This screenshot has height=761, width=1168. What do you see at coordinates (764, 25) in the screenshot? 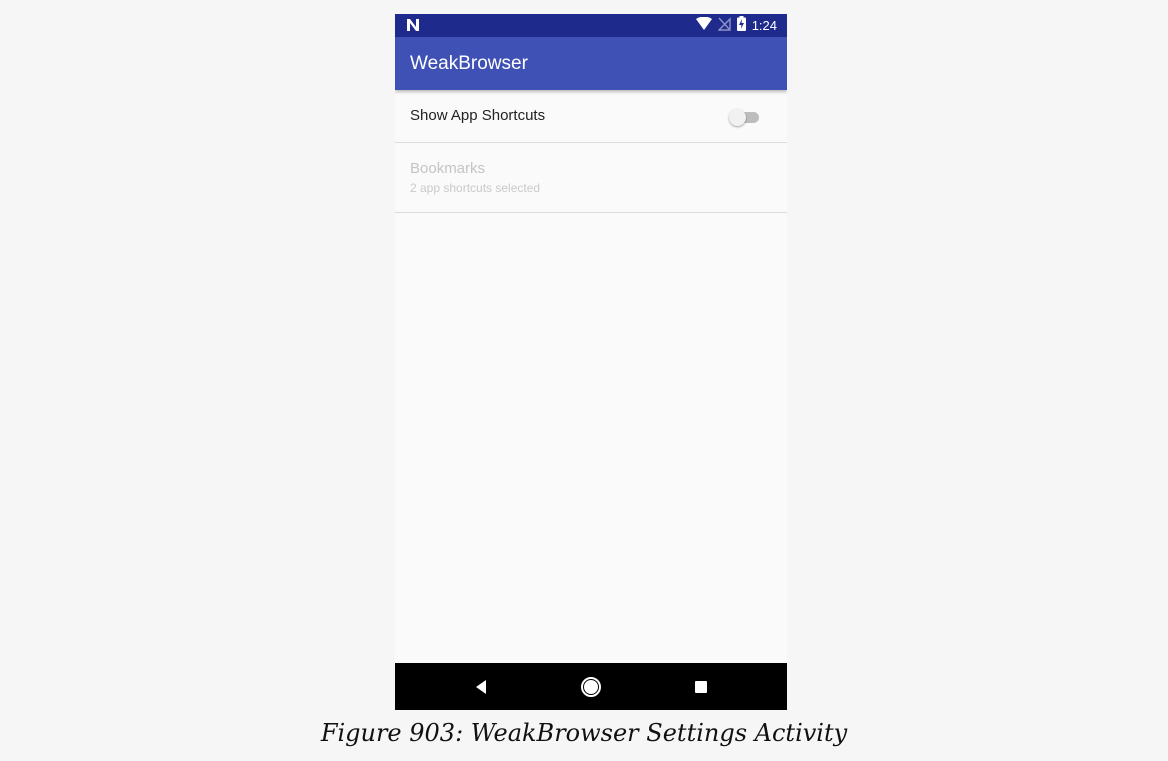
I see `status-time: 1:24` at bounding box center [764, 25].